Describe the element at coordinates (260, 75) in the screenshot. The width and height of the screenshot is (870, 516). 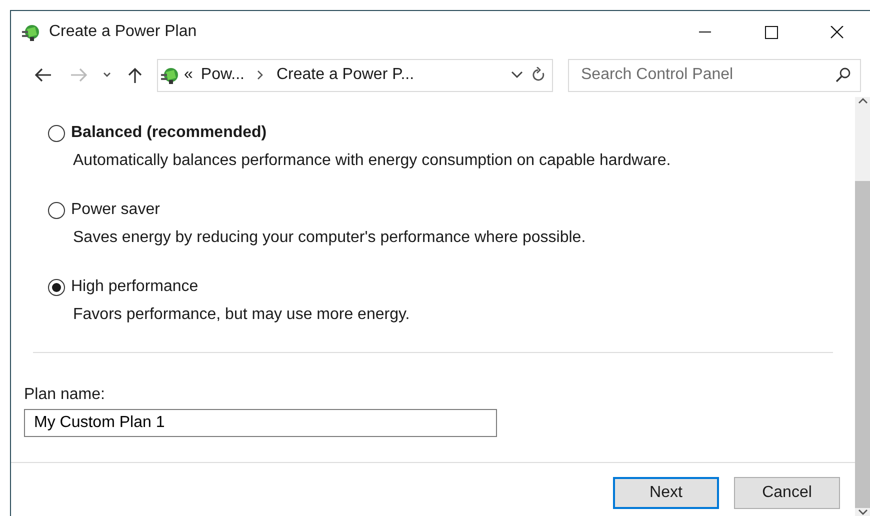
I see `chevron-right-icon` at that location.